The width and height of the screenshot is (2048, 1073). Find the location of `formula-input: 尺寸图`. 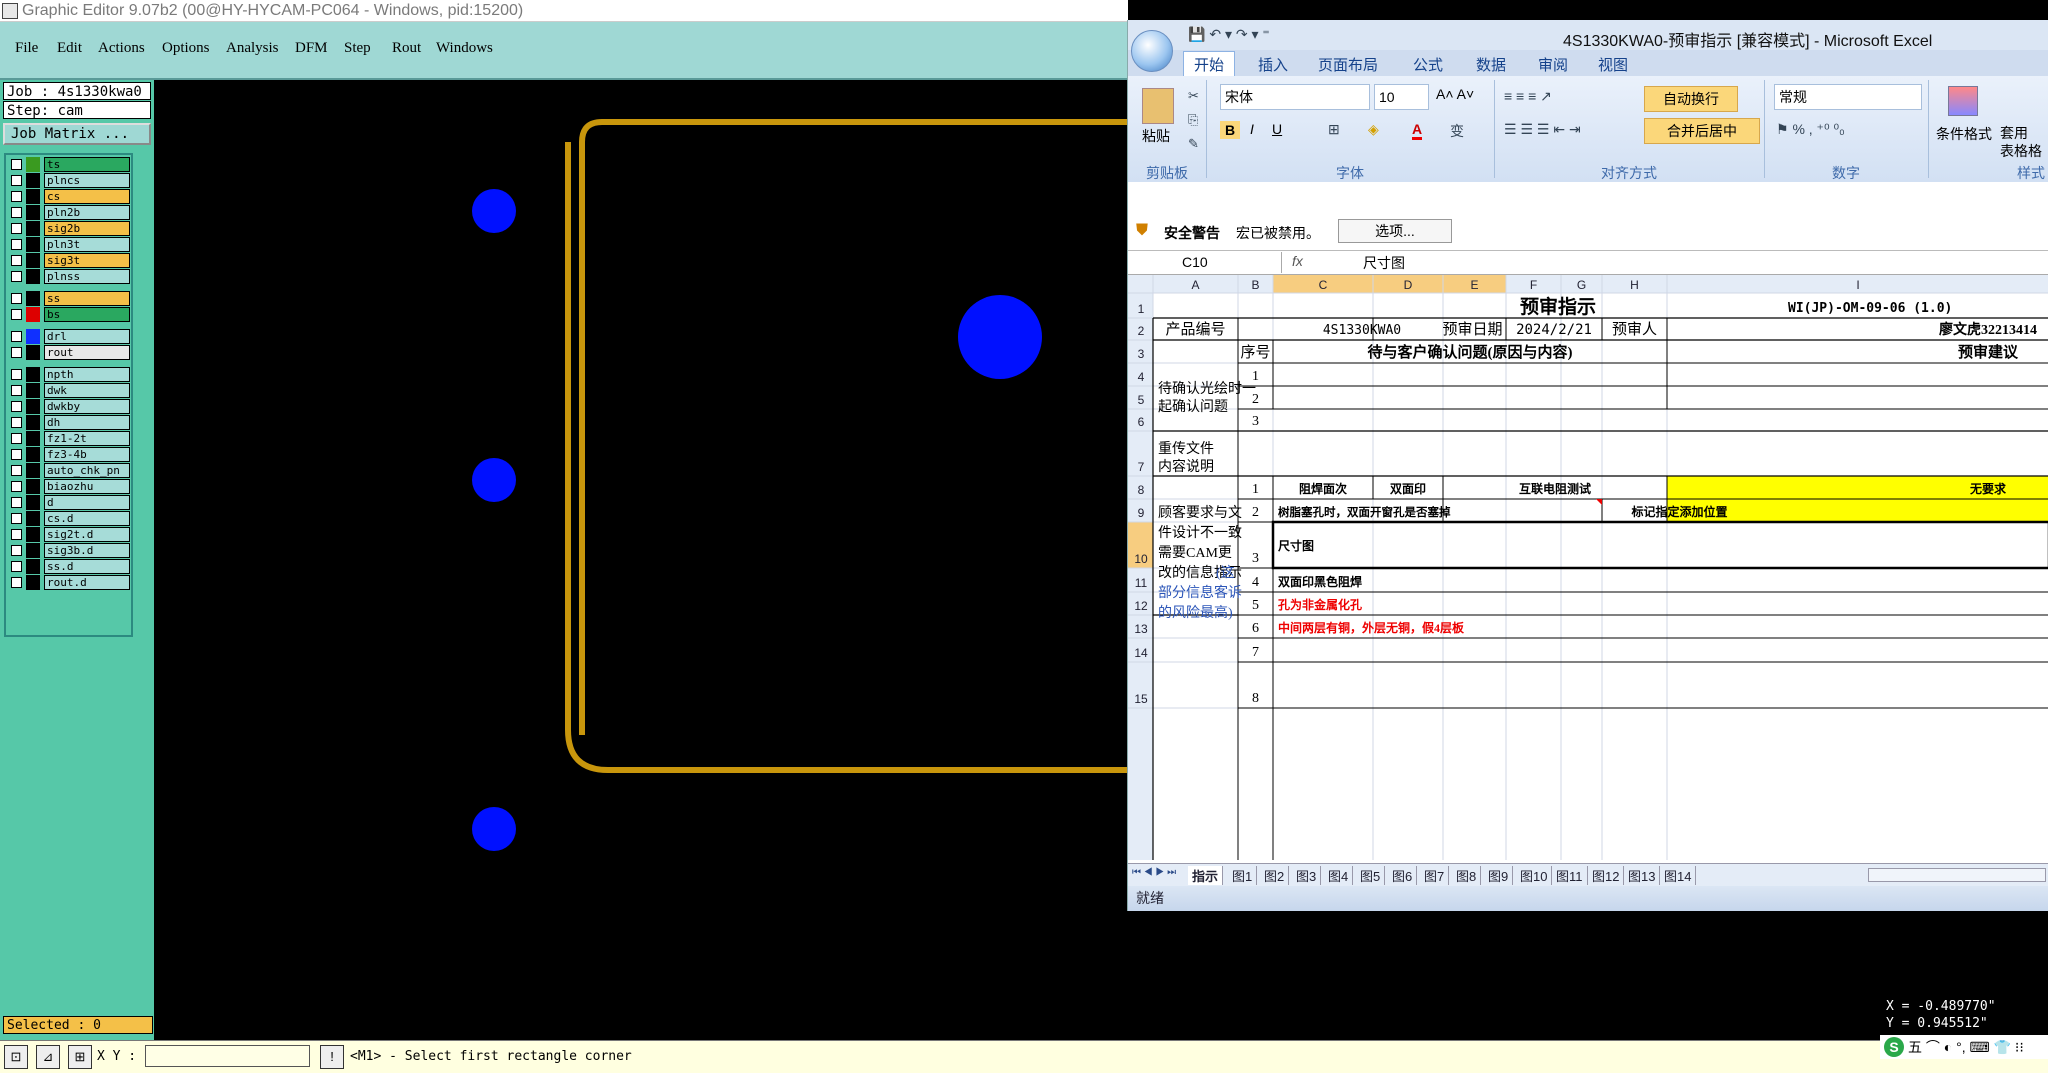

formula-input: 尺寸图 is located at coordinates (1384, 263).